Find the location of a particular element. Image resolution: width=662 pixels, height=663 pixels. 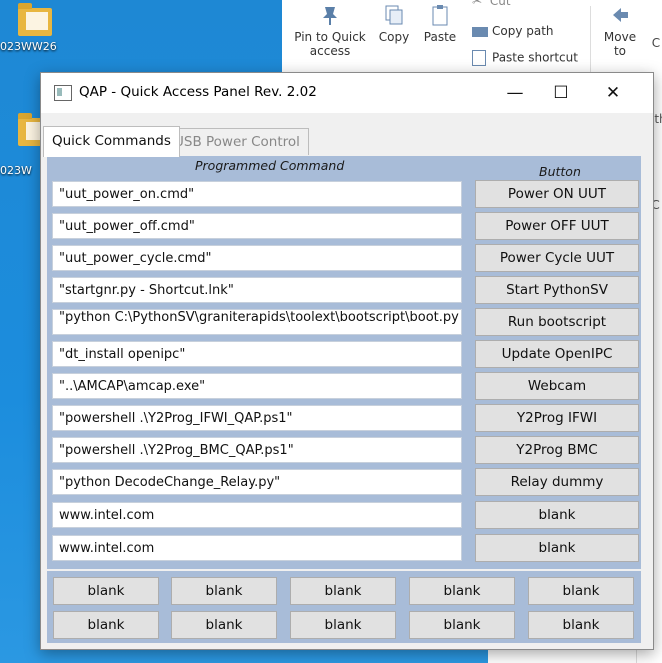

tab-quick-commands: Quick Commands is located at coordinates (111, 141).